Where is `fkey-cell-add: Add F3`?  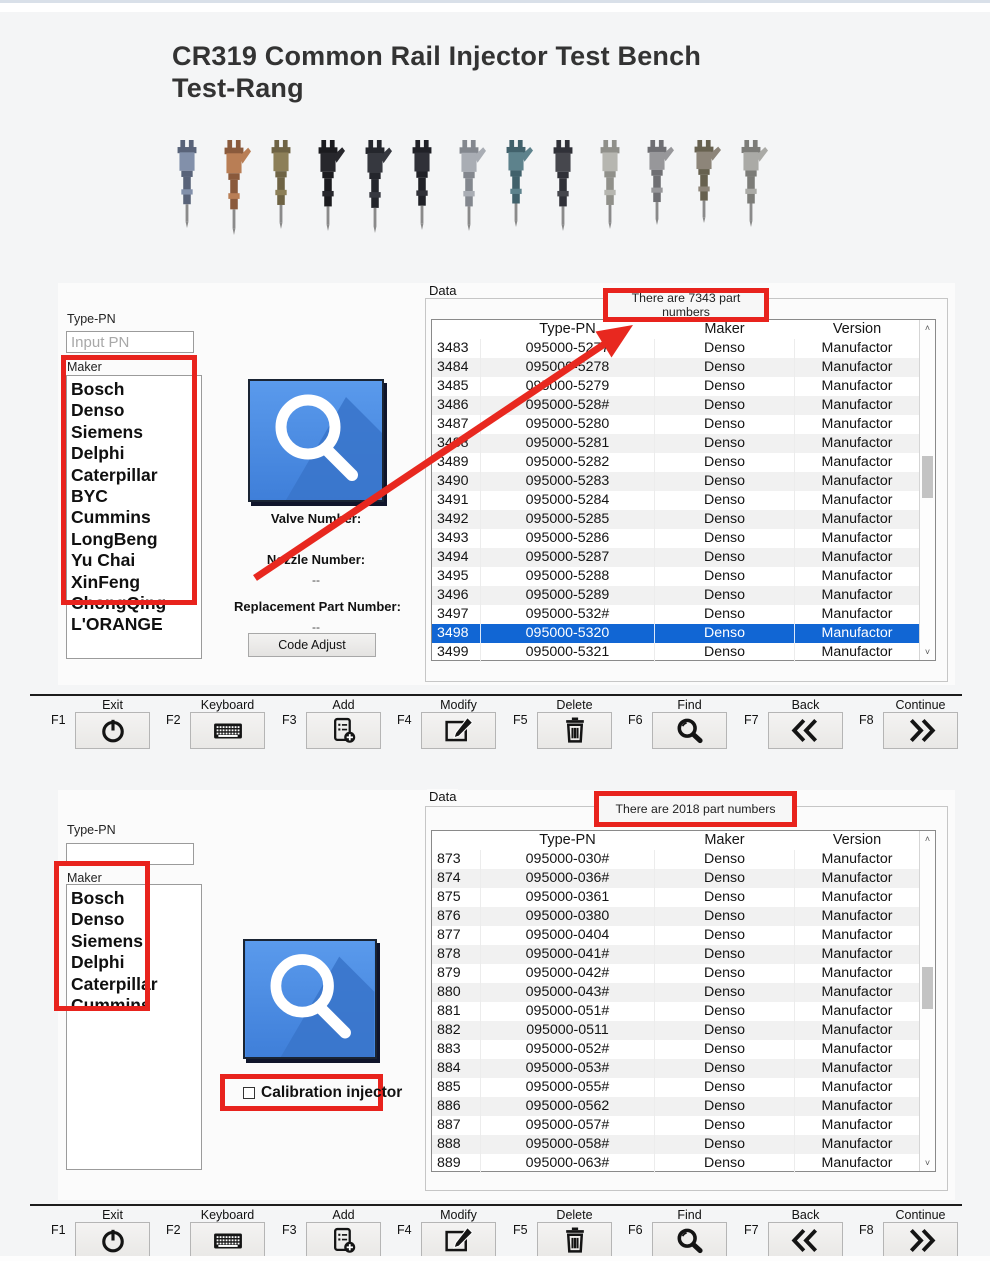
fkey-cell-add: Add F3 is located at coordinates (329, 1233).